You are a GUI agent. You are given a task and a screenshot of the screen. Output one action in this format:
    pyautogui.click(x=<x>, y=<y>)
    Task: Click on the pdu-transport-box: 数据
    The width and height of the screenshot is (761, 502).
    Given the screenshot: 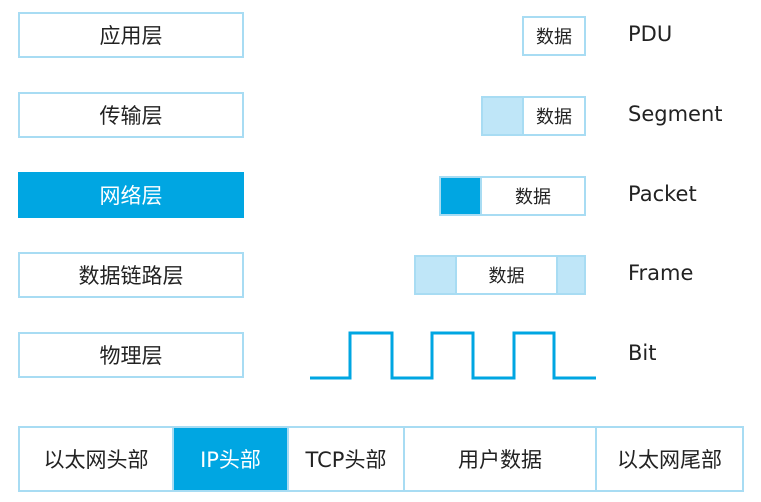 What is the action you would take?
    pyautogui.click(x=533, y=116)
    